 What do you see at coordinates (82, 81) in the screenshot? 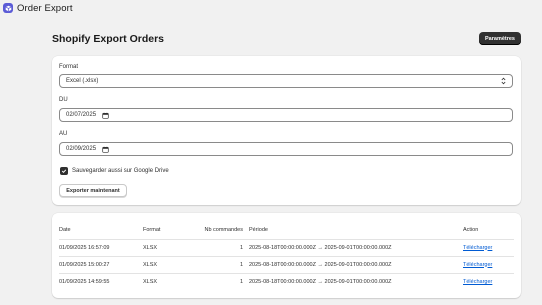
I see `format-select-value: Excel (.xlsx)` at bounding box center [82, 81].